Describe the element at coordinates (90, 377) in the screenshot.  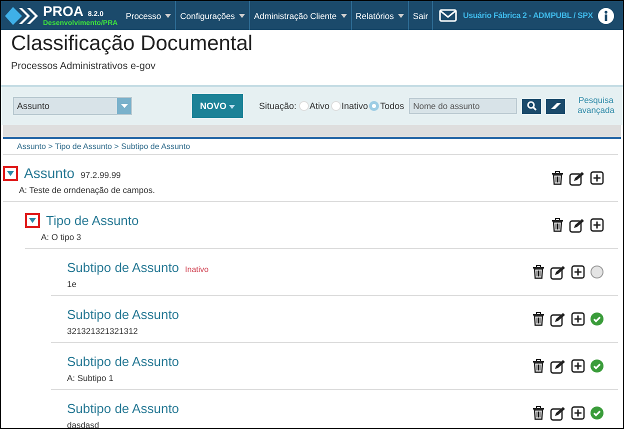
I see `item-description: A: Subtipo 1` at that location.